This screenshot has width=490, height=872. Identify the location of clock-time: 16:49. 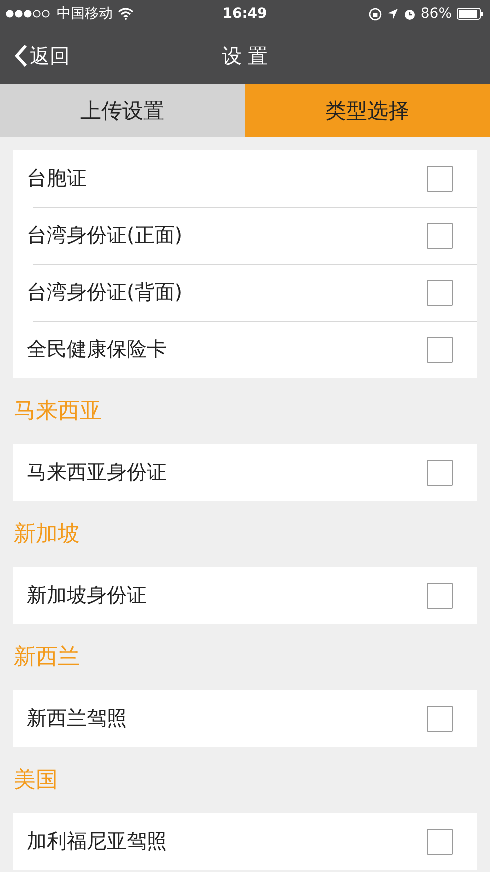
(245, 14).